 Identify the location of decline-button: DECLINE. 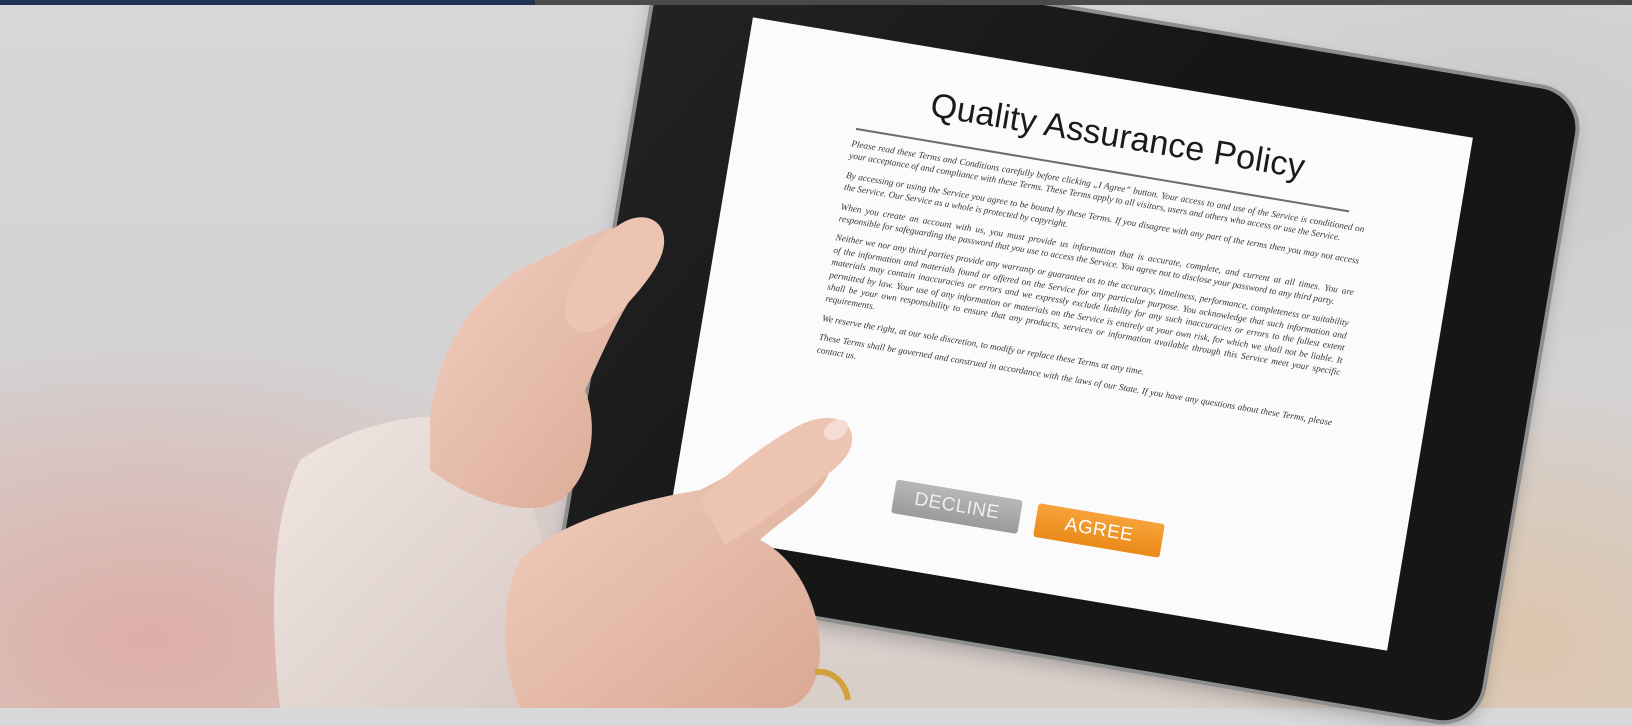
(957, 507).